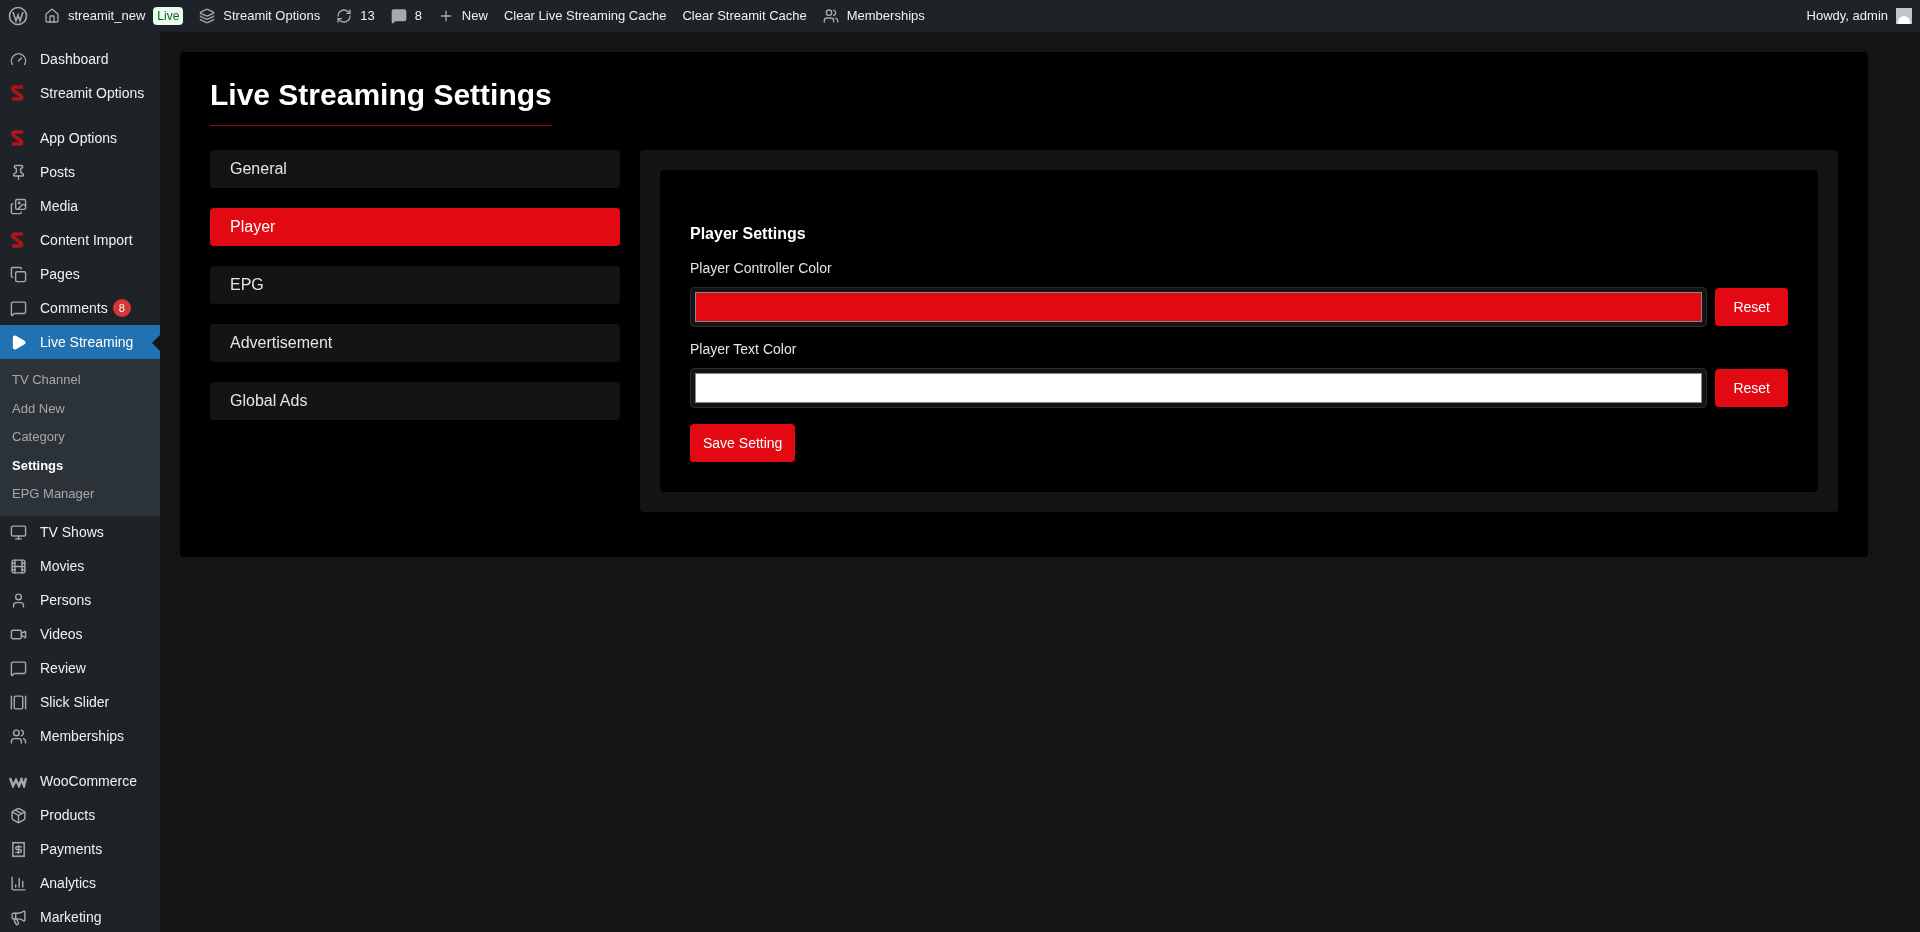  What do you see at coordinates (80, 600) in the screenshot?
I see `sidebar-item: Persons` at bounding box center [80, 600].